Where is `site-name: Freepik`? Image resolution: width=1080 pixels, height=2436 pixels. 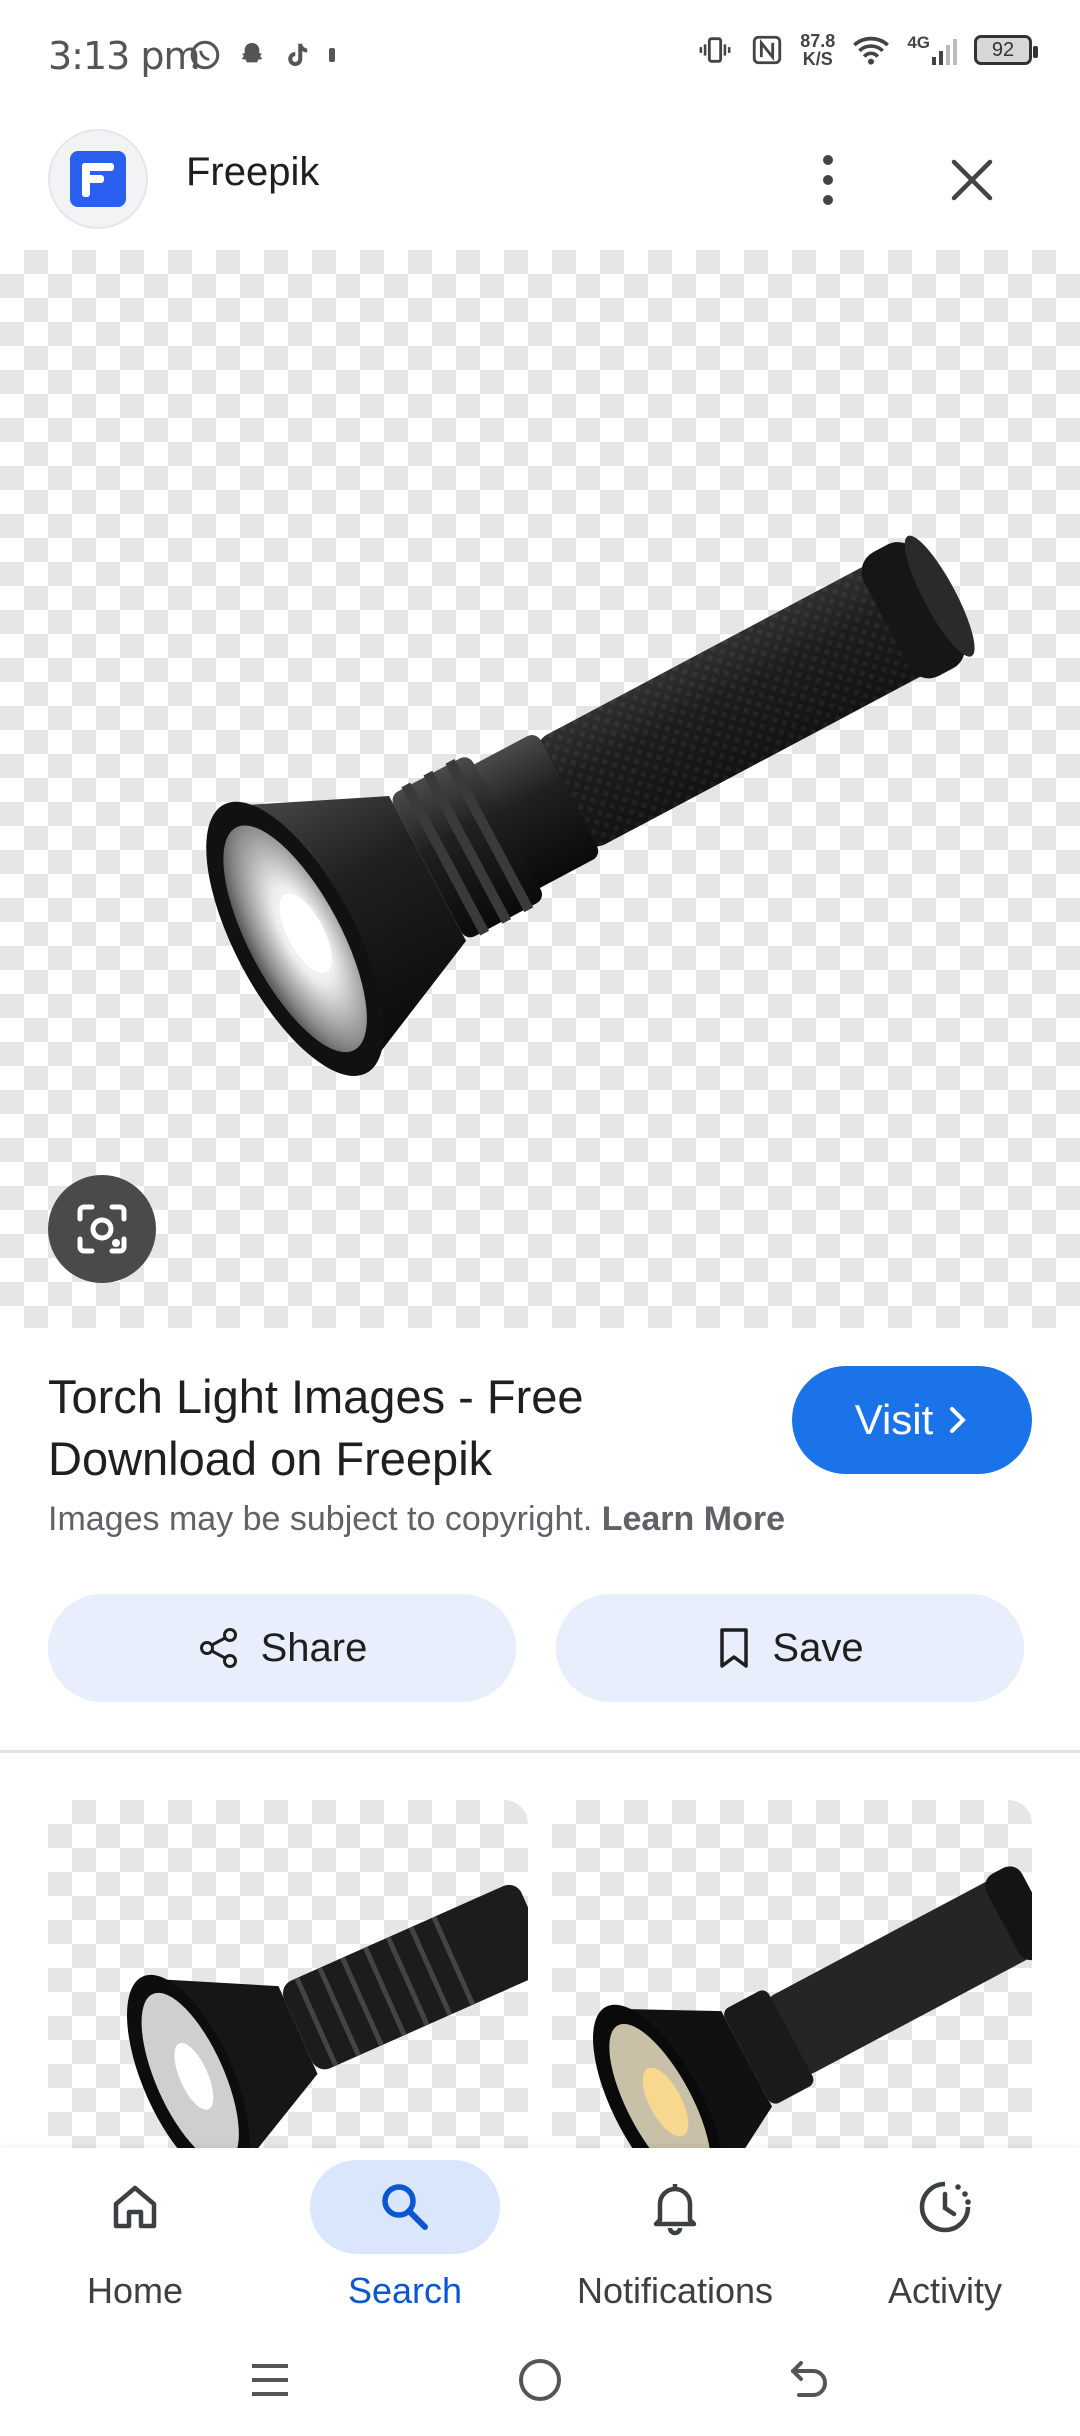 site-name: Freepik is located at coordinates (253, 172).